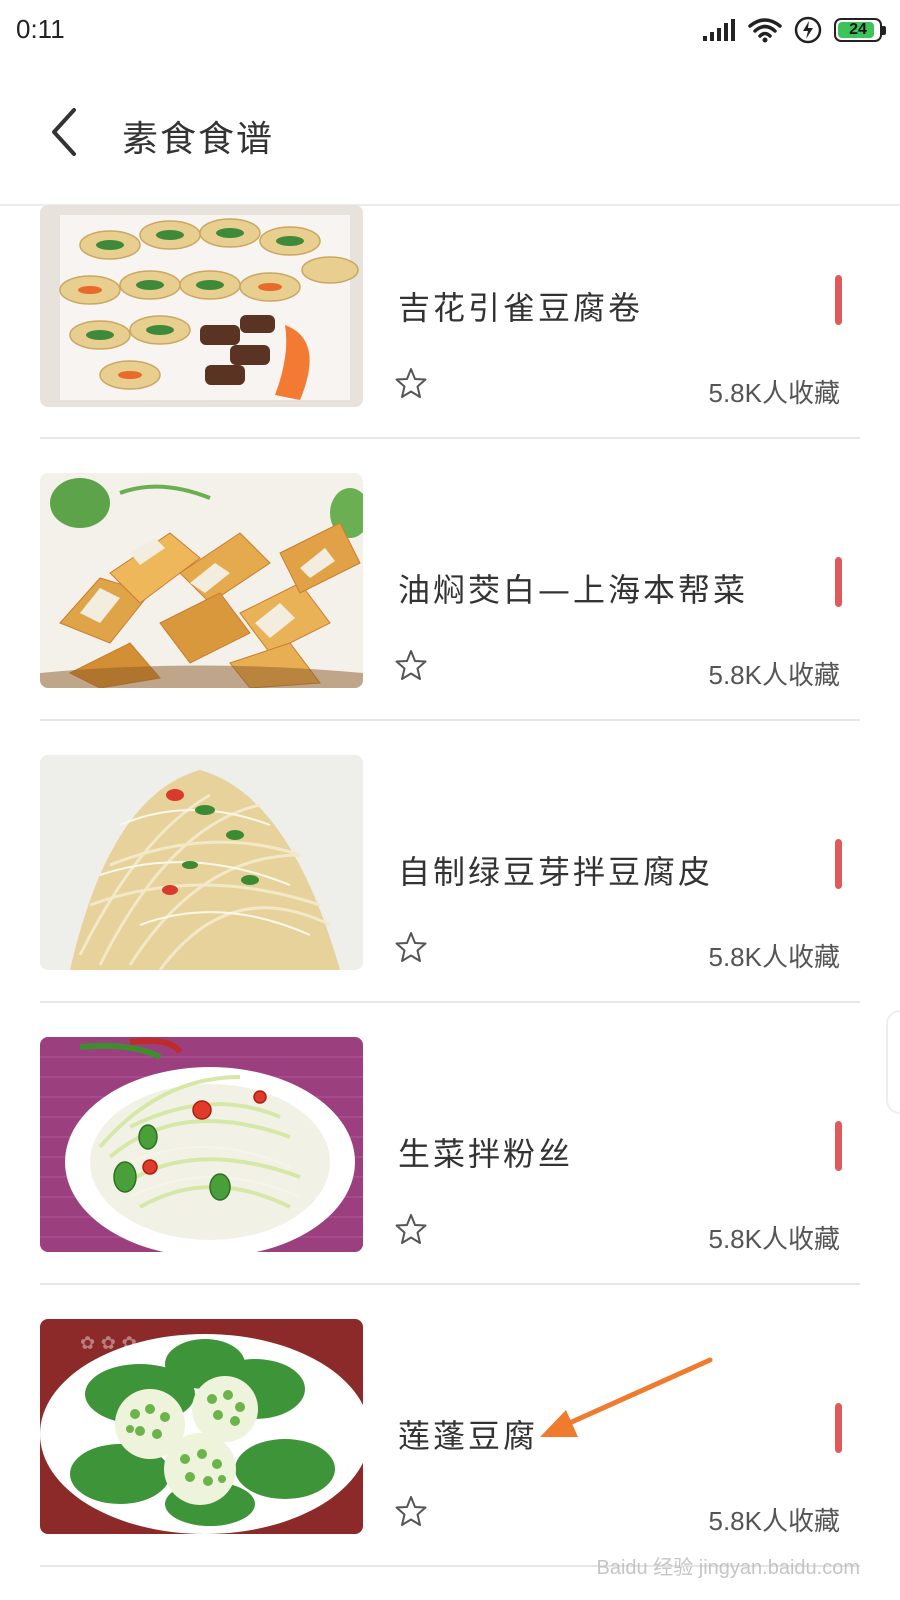  I want to click on page-title: 素食食谱, so click(198, 139).